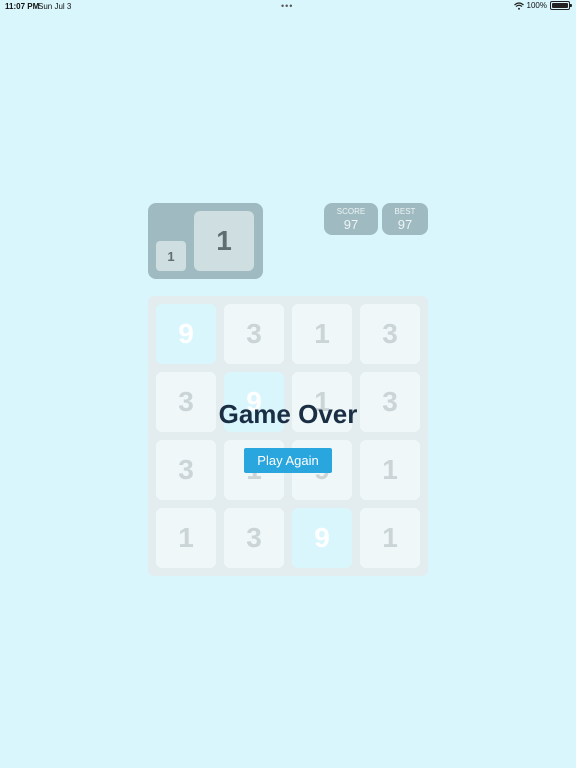 The image size is (576, 768). Describe the element at coordinates (561, 5) in the screenshot. I see `battery-icon` at that location.